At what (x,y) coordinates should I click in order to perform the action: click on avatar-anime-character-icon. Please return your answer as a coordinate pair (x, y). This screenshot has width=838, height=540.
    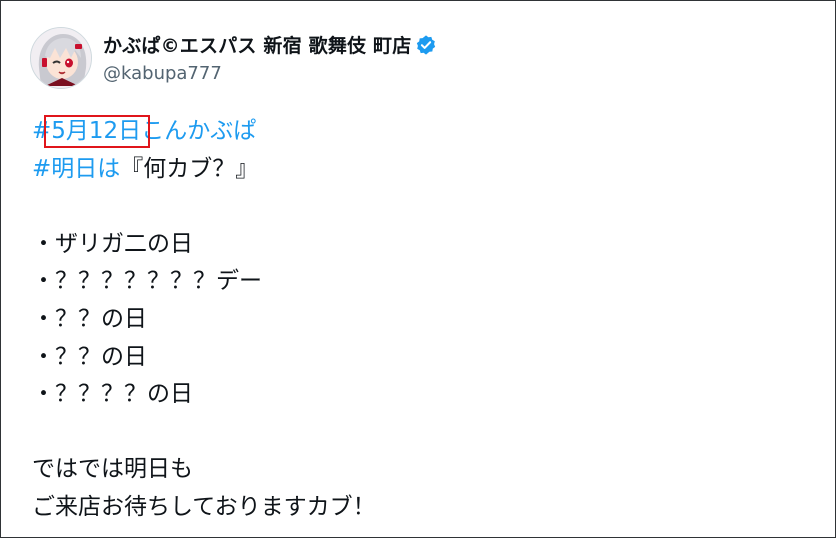
    Looking at the image, I should click on (61, 58).